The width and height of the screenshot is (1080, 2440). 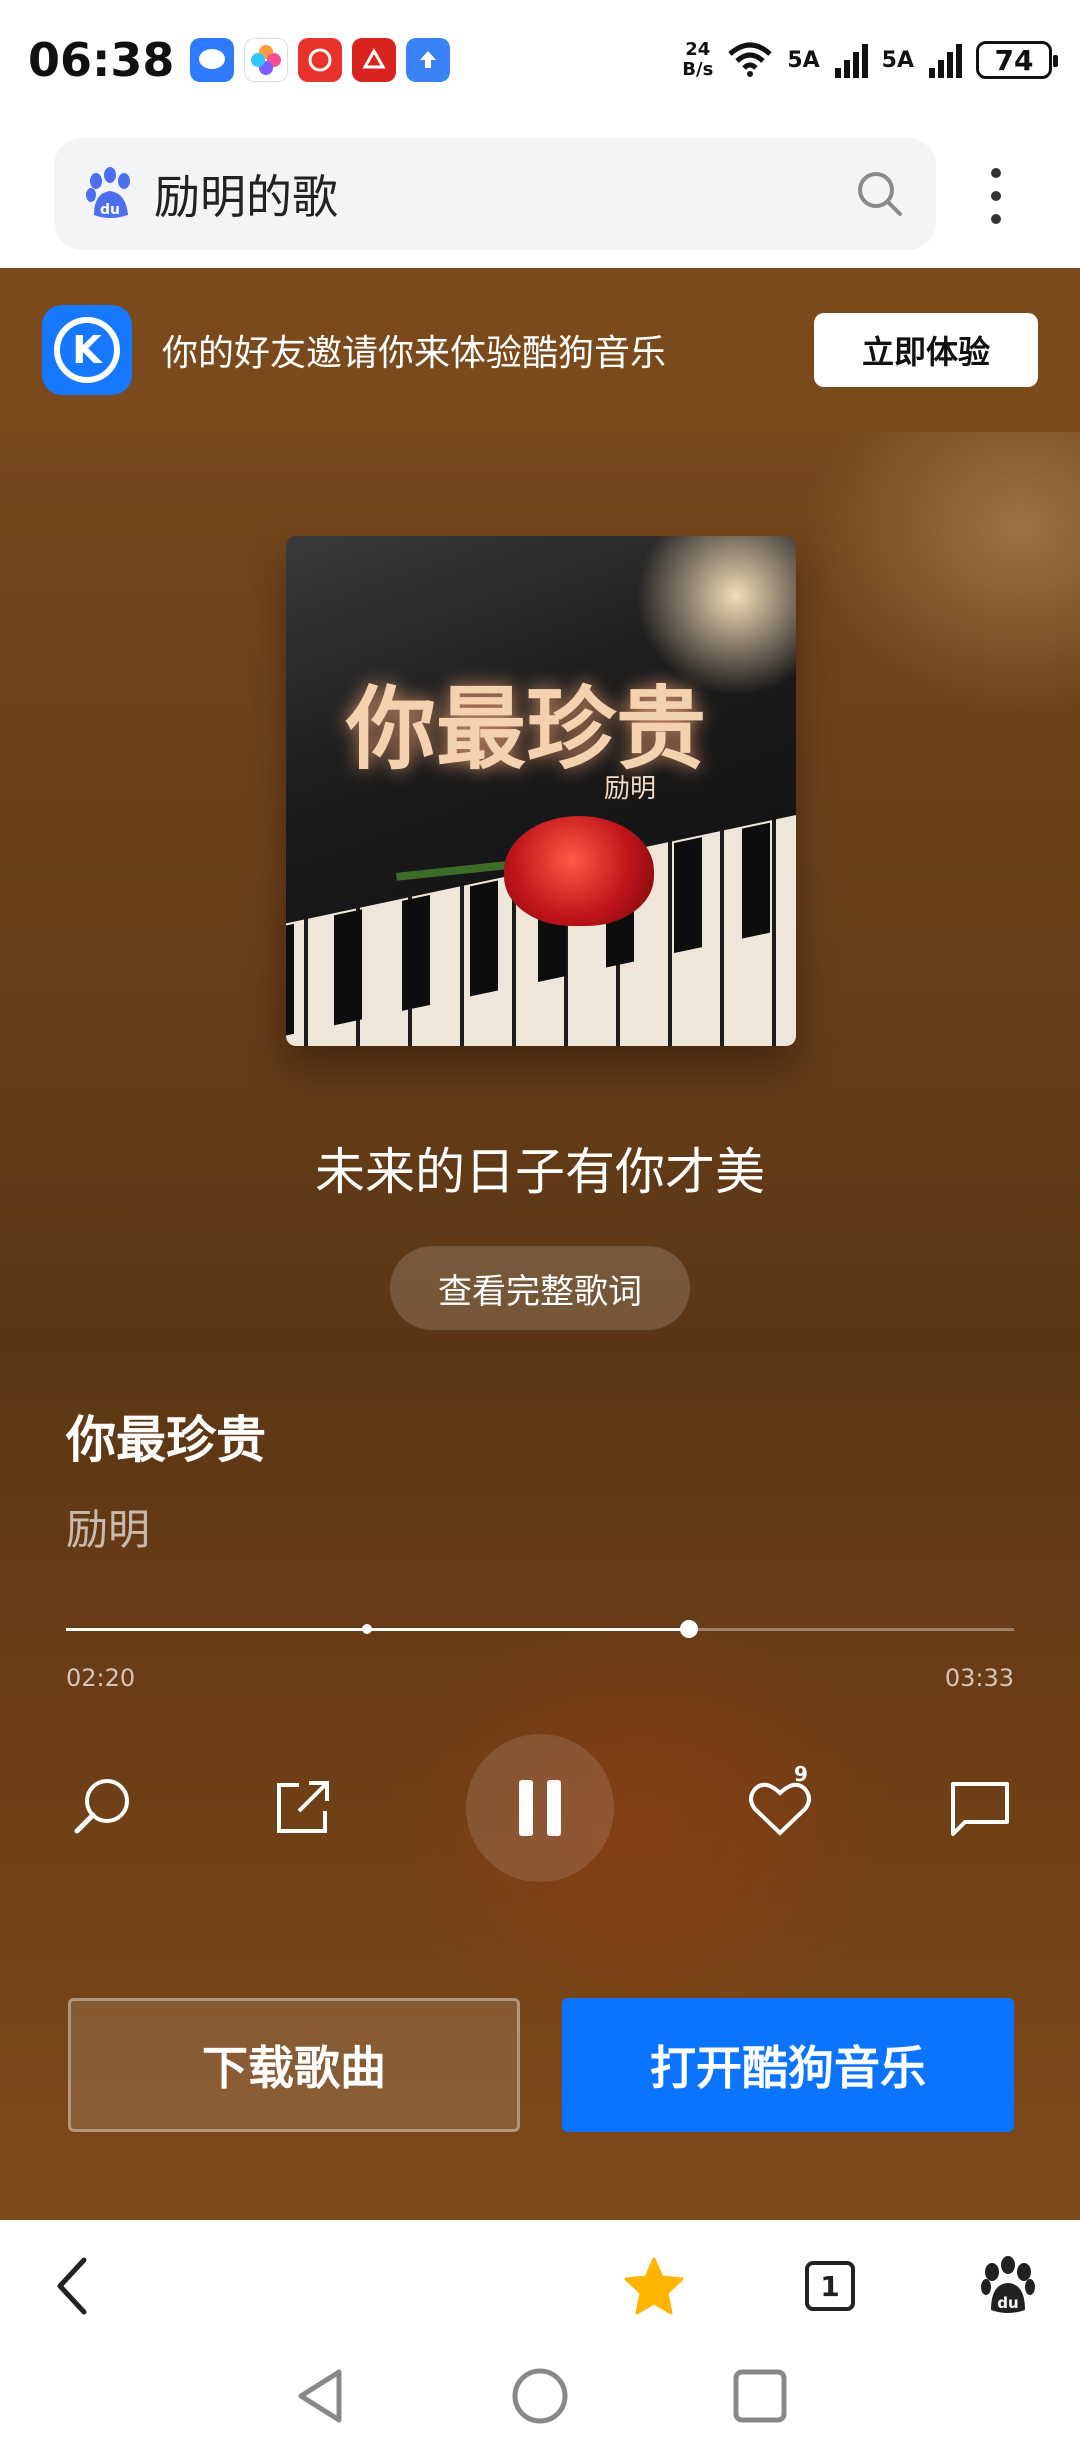 I want to click on kugou-logo-icon: K, so click(x=87, y=350).